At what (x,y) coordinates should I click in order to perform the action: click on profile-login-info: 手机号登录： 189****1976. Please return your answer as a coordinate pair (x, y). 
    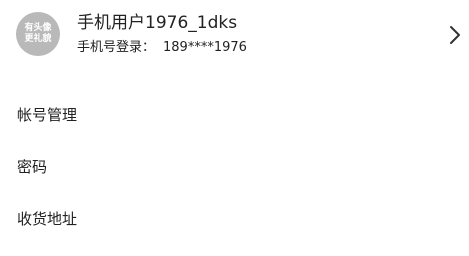
    Looking at the image, I should click on (162, 48).